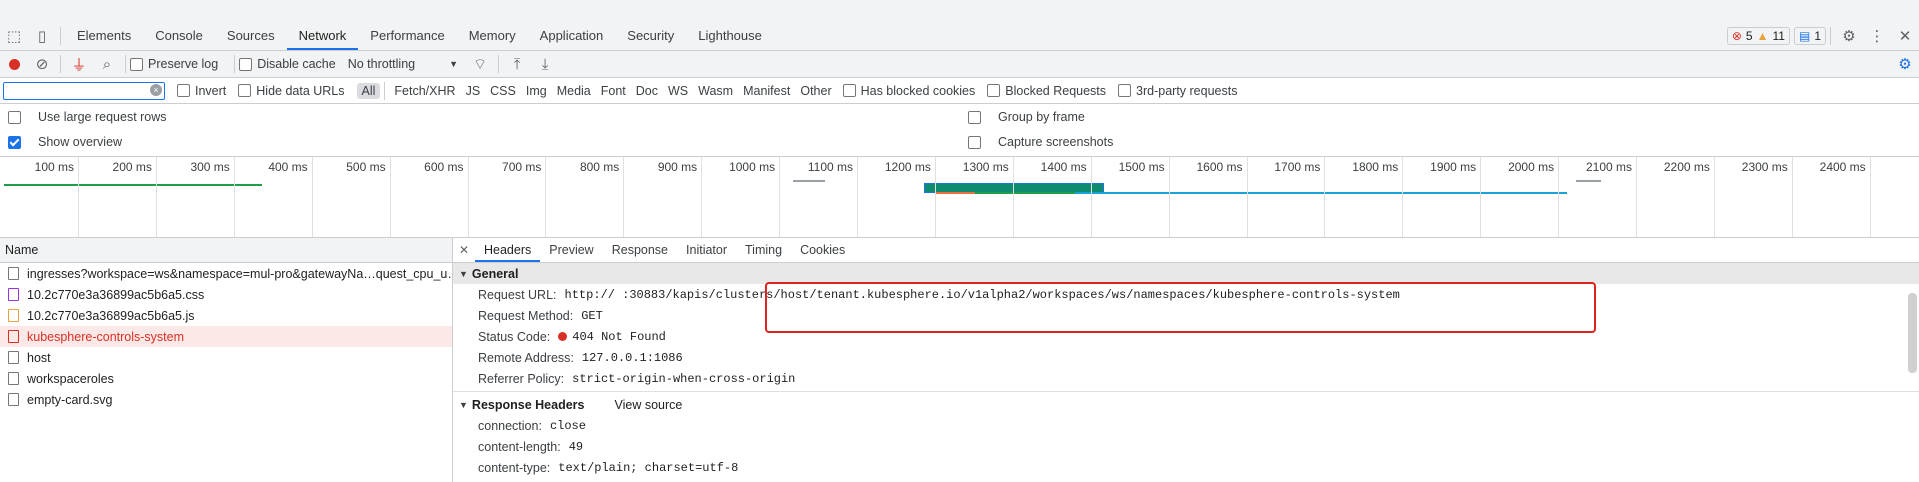 The image size is (1919, 482). What do you see at coordinates (647, 91) in the screenshot?
I see `filter-type-doc: Doc` at bounding box center [647, 91].